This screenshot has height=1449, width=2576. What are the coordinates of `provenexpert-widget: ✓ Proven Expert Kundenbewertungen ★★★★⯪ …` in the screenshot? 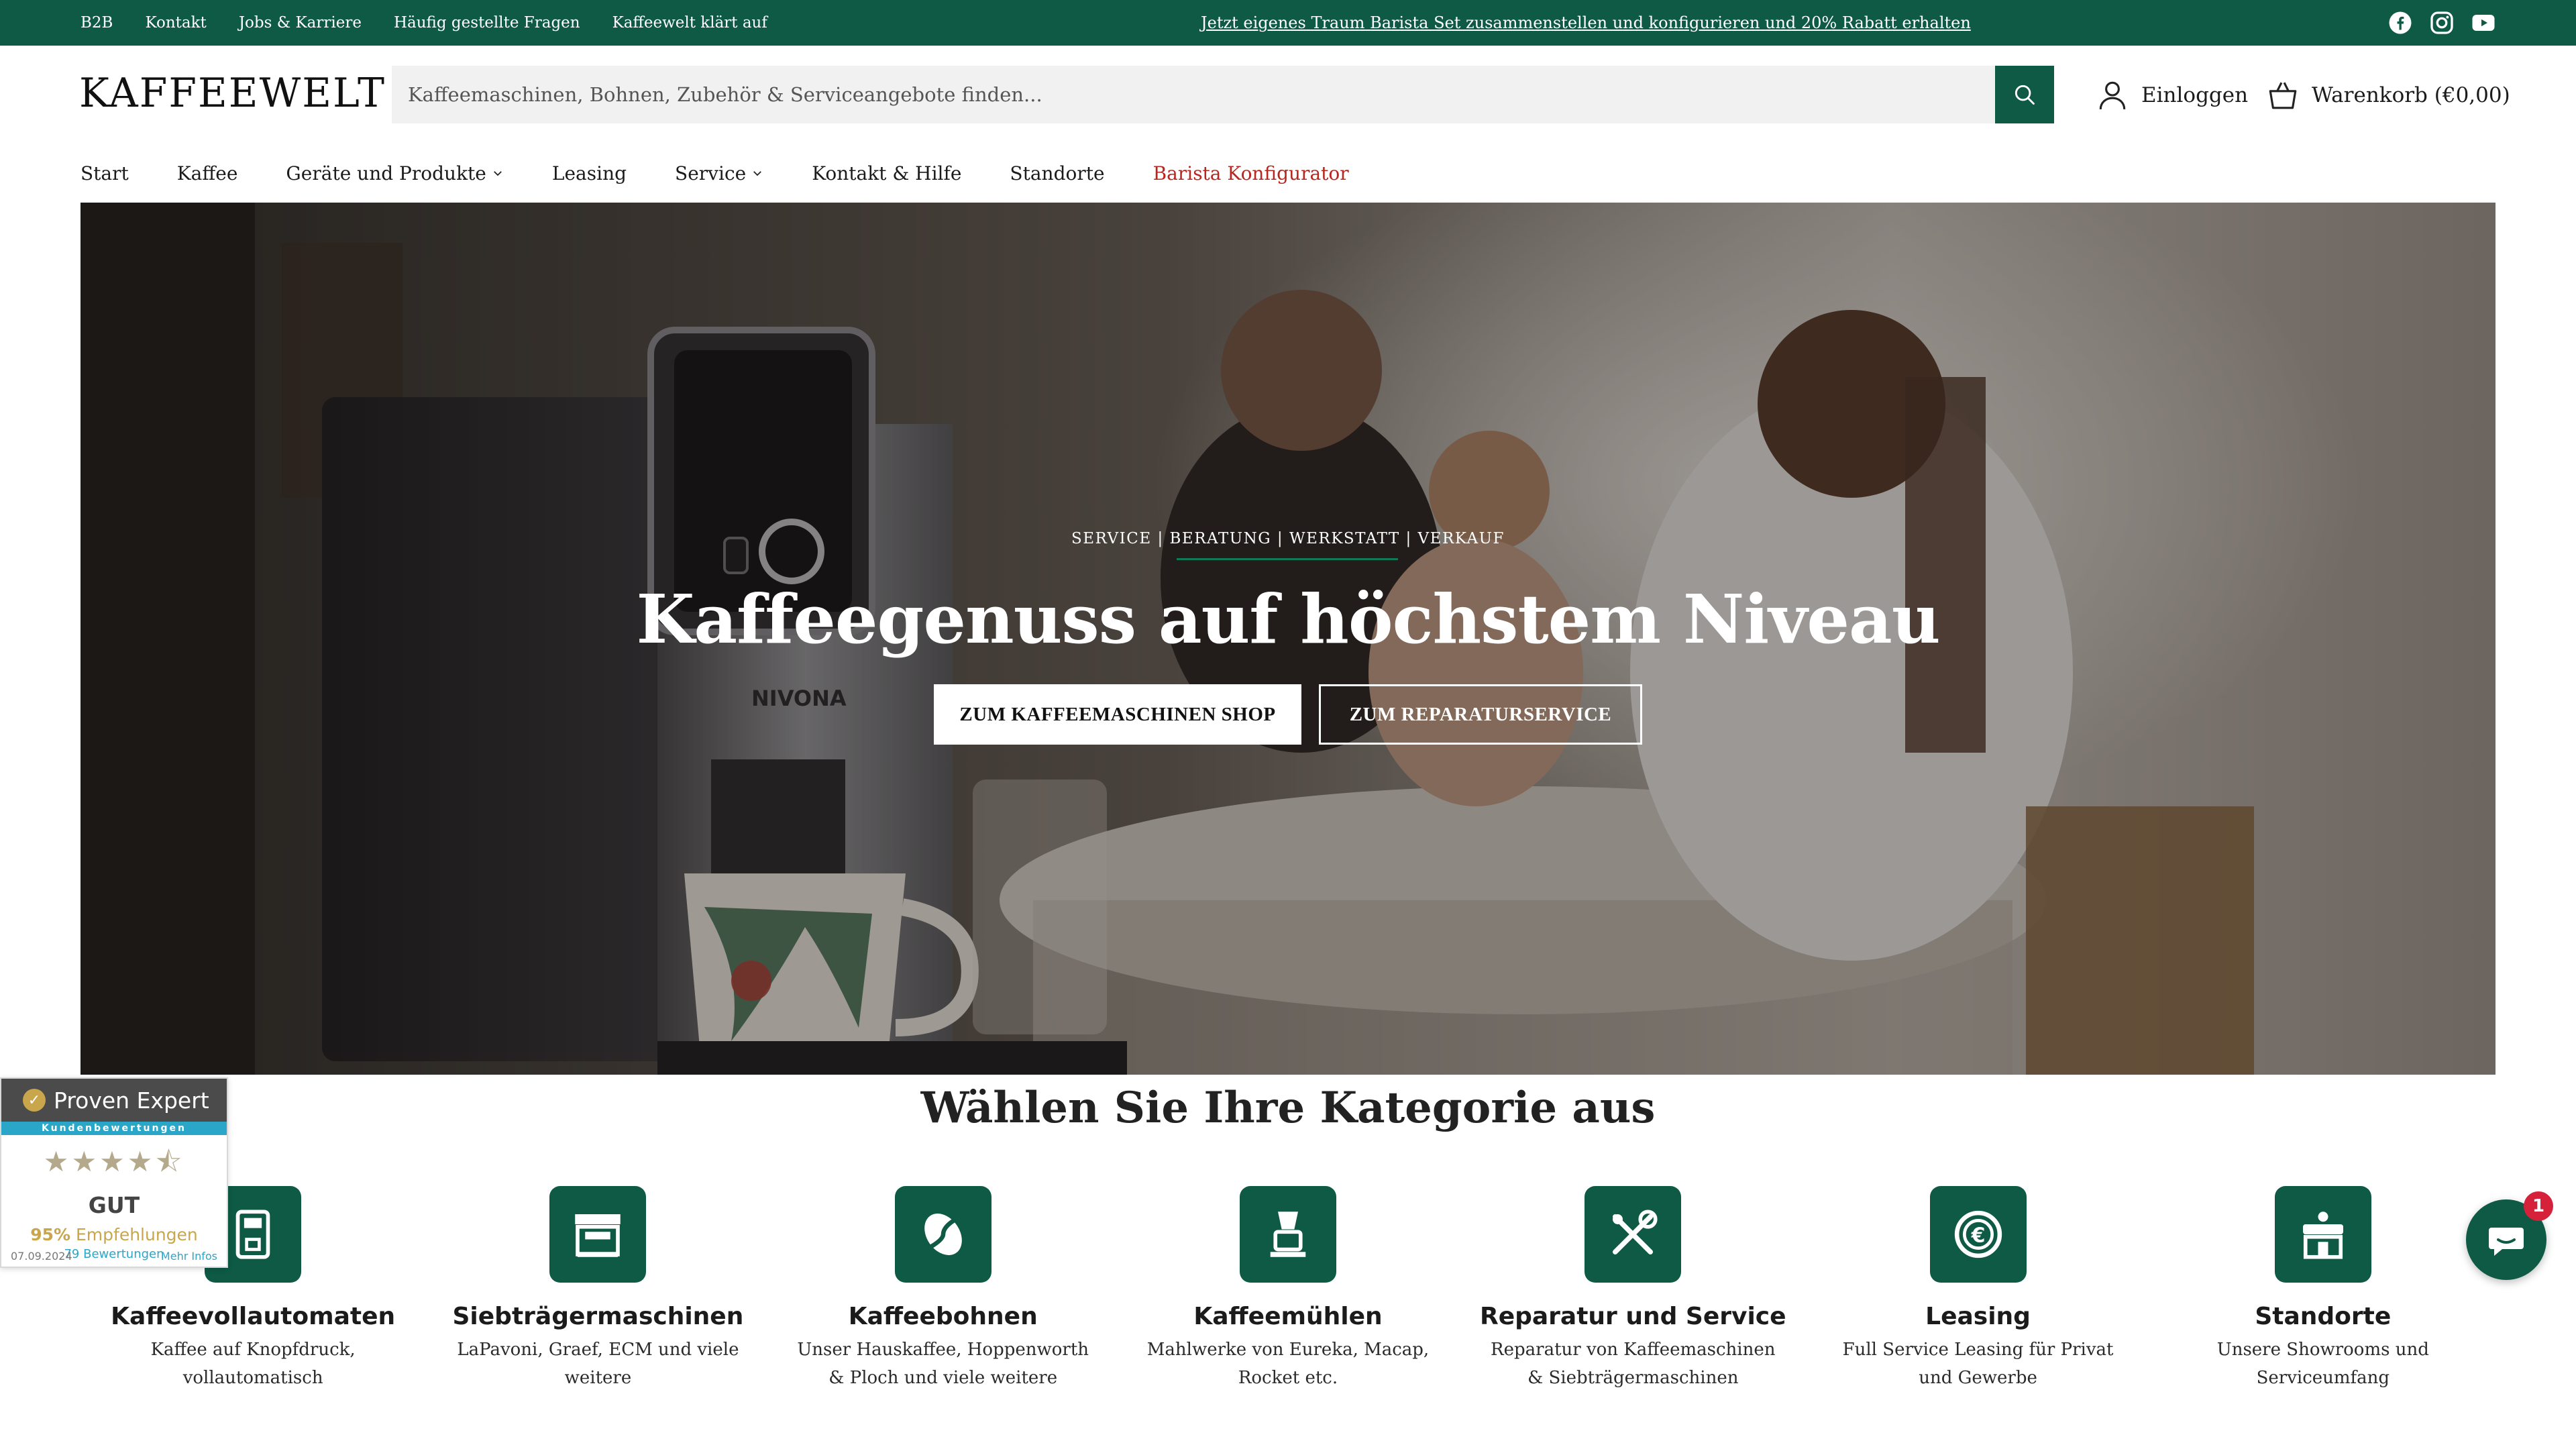 It's located at (114, 1172).